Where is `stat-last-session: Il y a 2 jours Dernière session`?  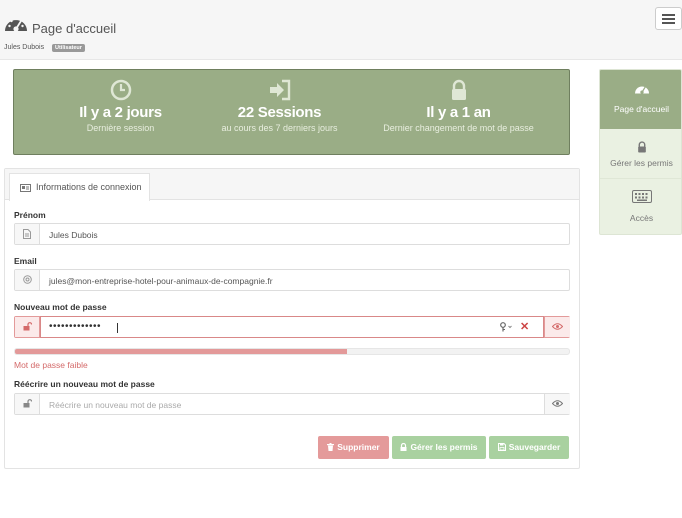 stat-last-session: Il y a 2 jours Dernière session is located at coordinates (120, 113).